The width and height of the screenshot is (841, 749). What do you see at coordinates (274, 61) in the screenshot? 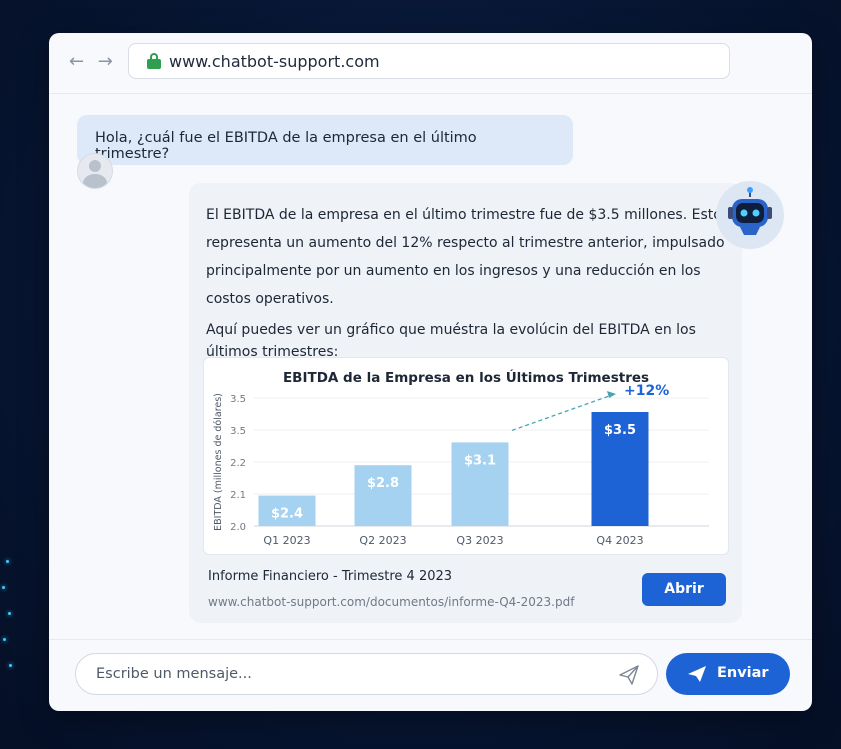
I see `url-text: www.chatbot-support.com` at bounding box center [274, 61].